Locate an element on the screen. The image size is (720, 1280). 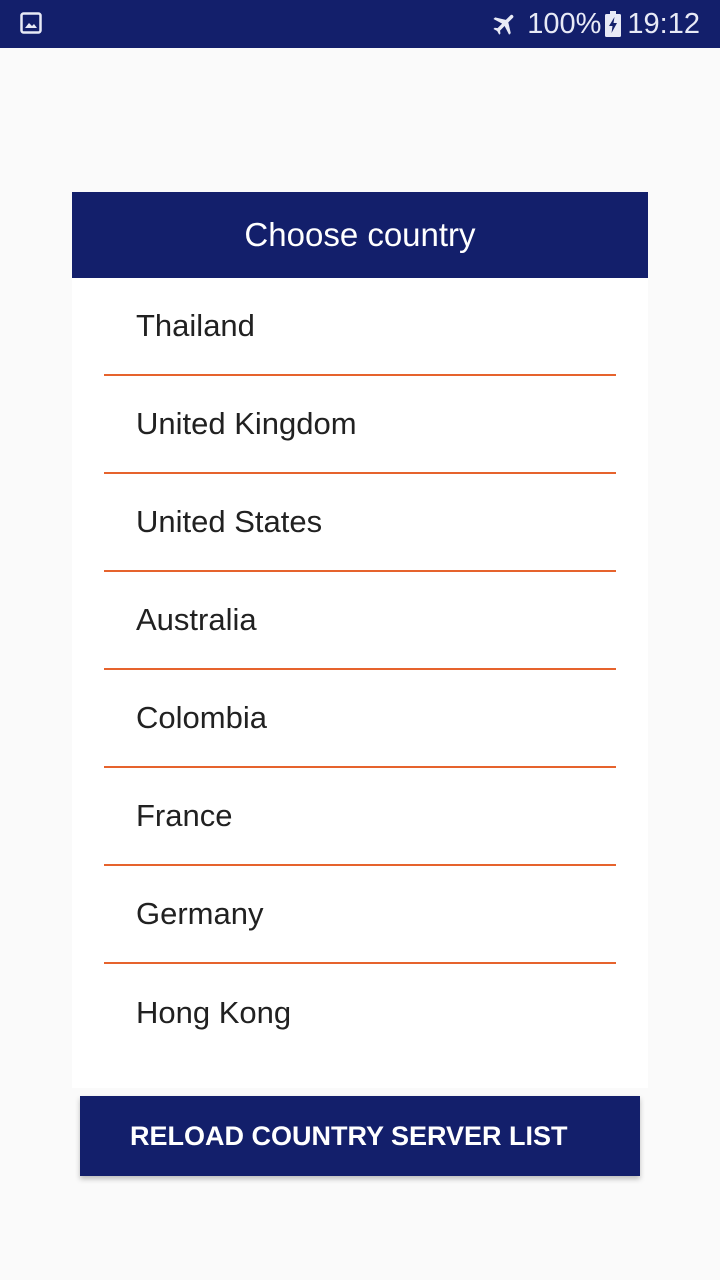
battery-charging-icon is located at coordinates (613, 24).